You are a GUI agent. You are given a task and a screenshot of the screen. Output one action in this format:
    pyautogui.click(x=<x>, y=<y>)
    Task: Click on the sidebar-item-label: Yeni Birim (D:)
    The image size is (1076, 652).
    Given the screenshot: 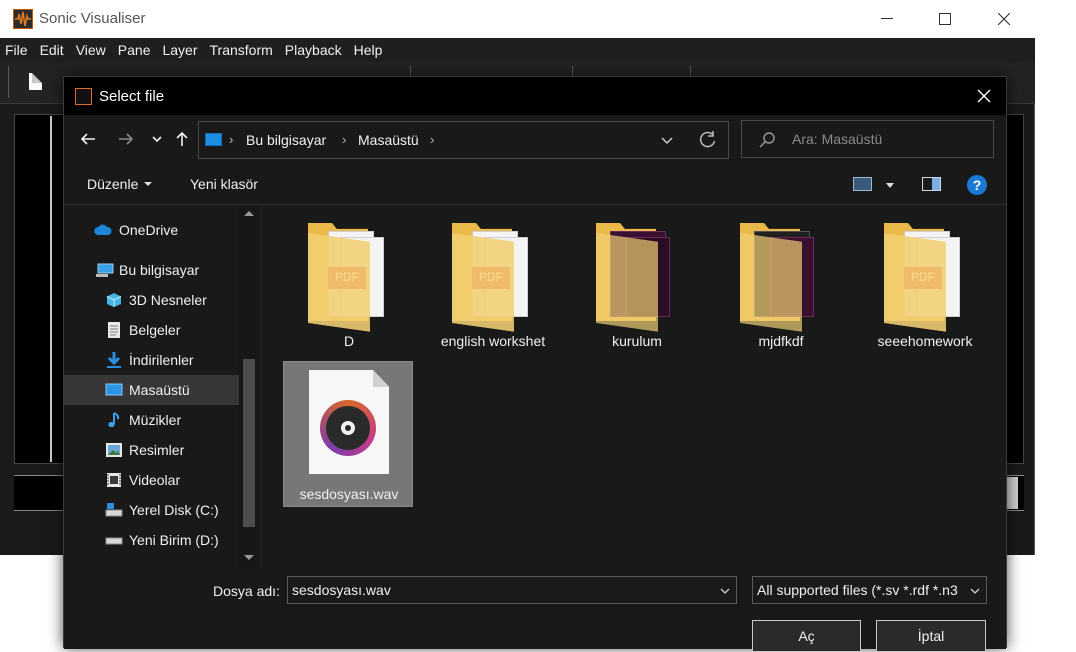 What is the action you would take?
    pyautogui.click(x=174, y=540)
    